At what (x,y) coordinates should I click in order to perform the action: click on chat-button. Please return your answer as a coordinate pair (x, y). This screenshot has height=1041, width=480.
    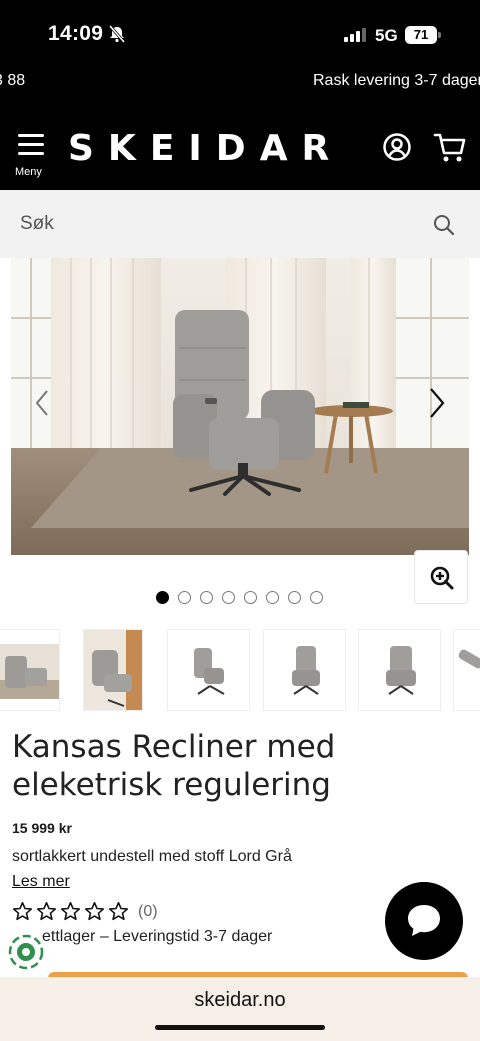
    Looking at the image, I should click on (424, 921).